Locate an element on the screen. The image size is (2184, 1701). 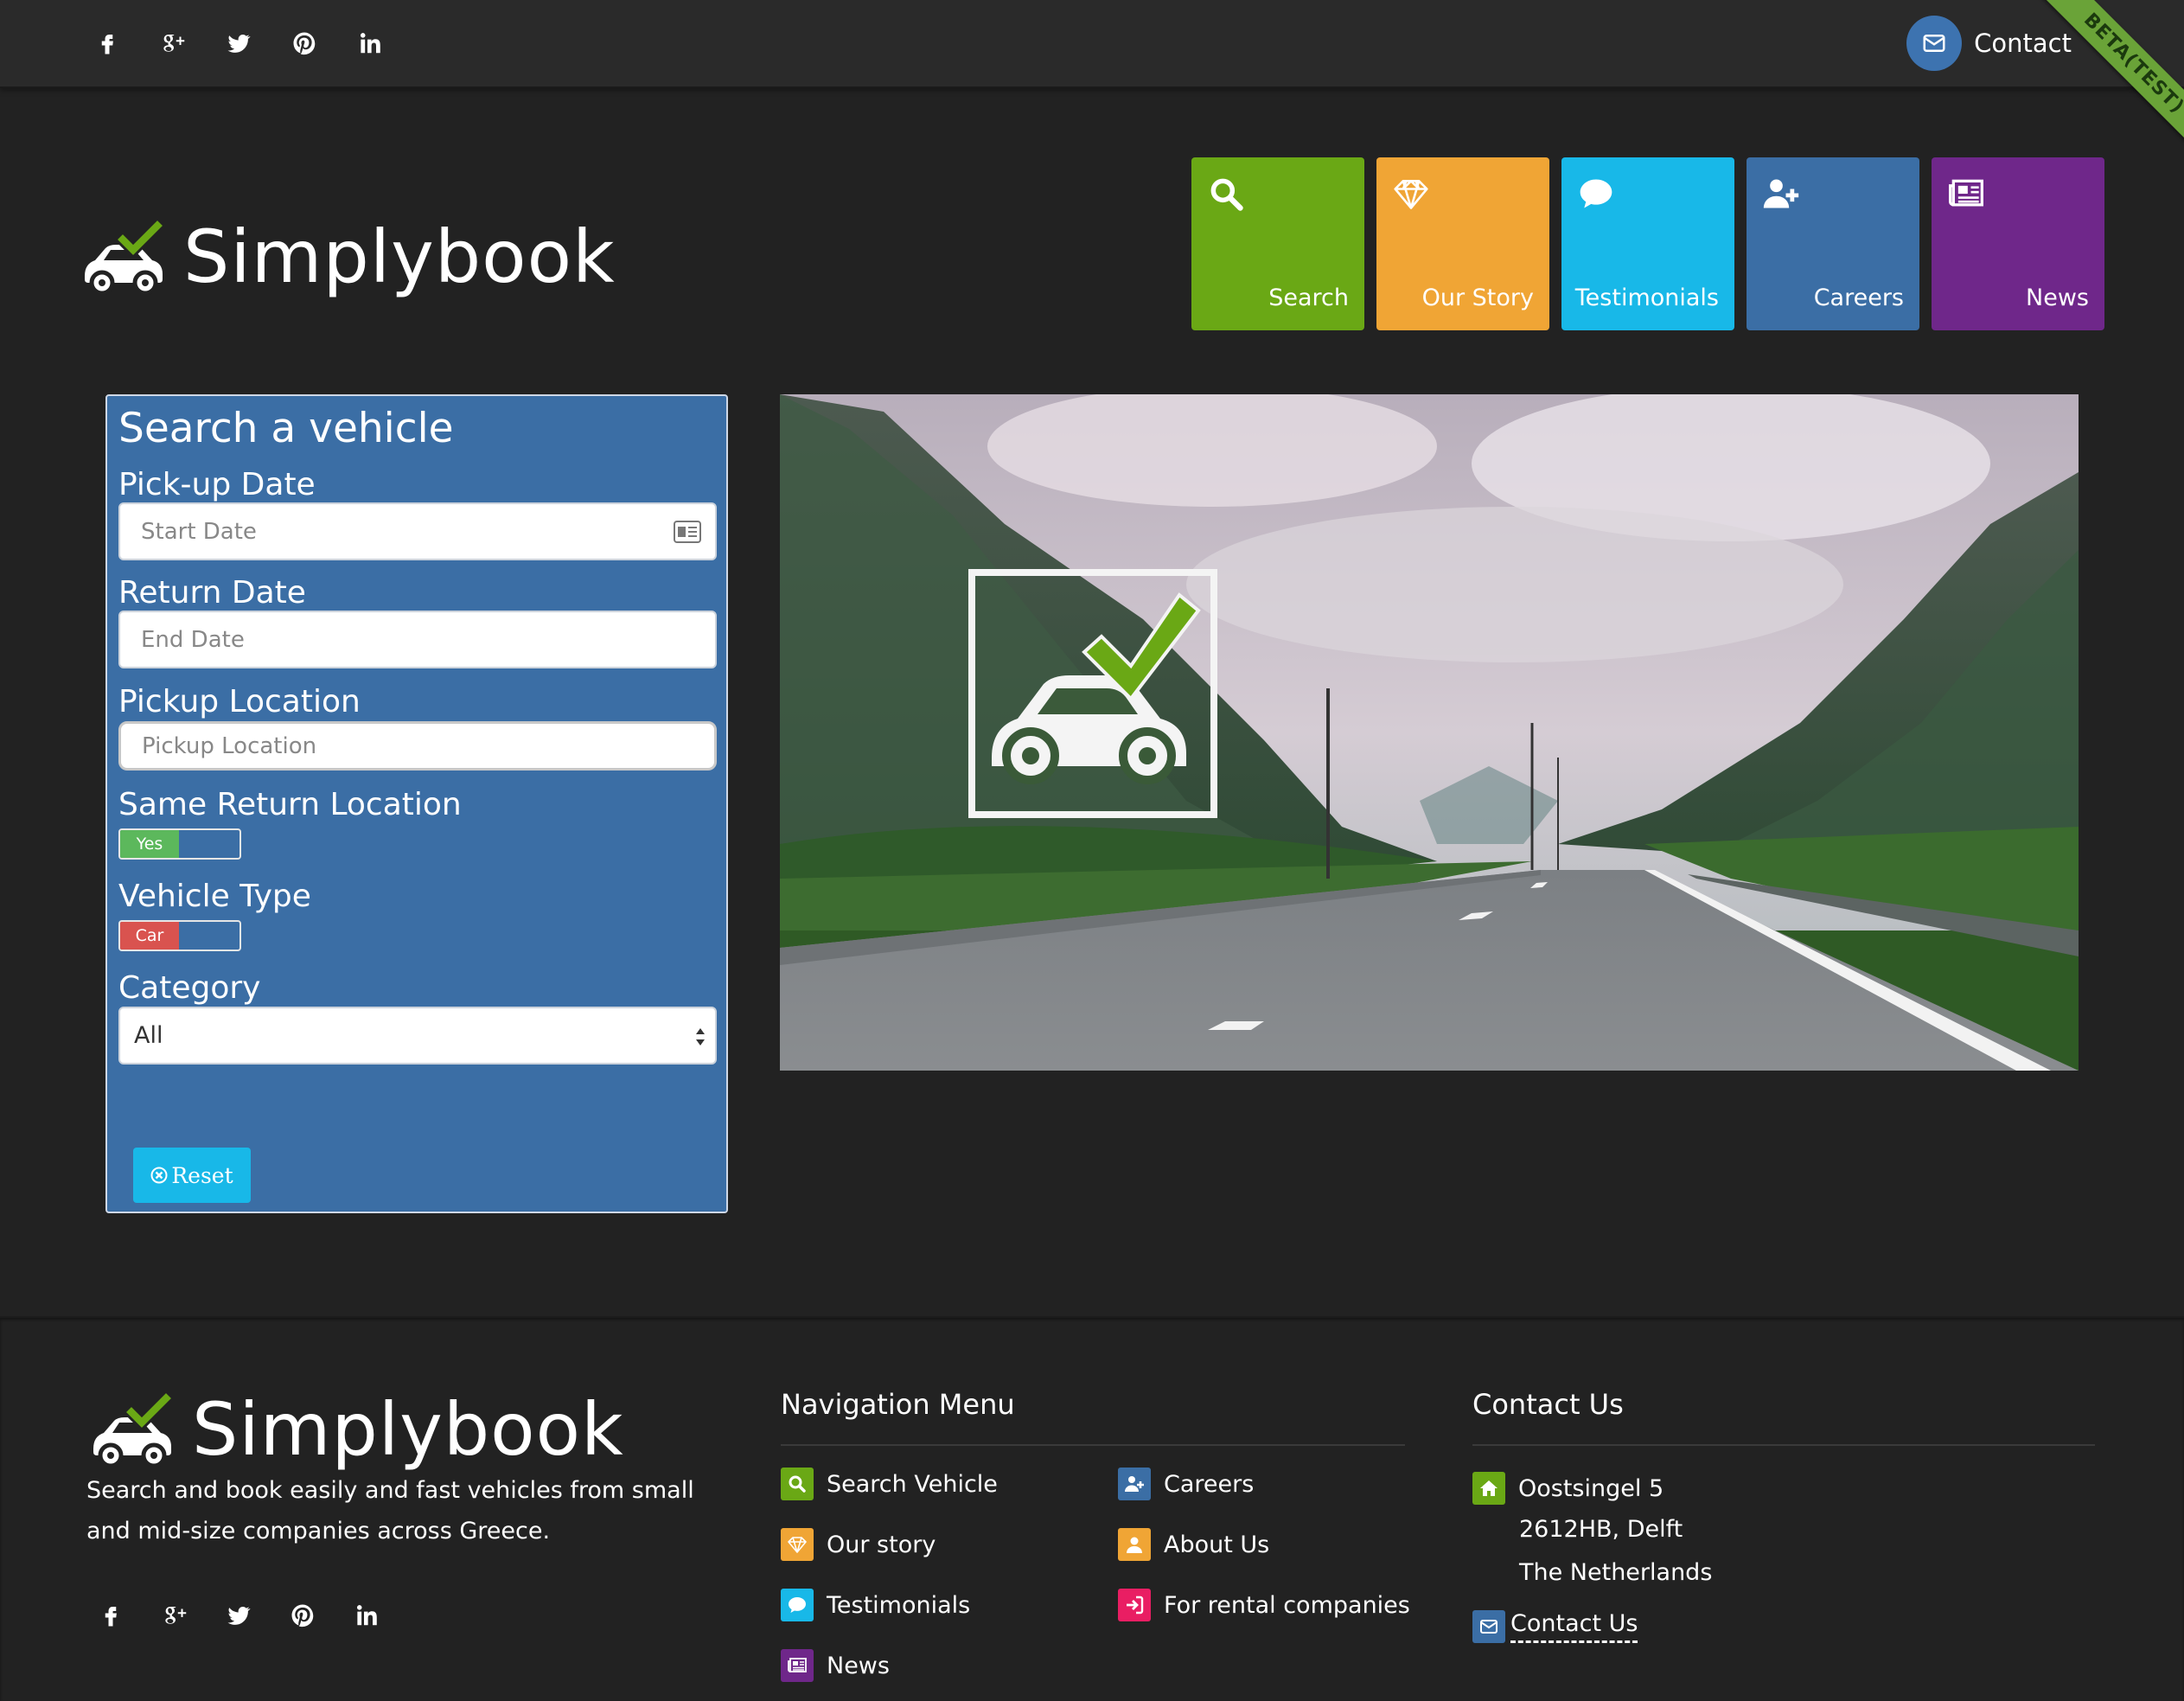
address-block: Oostsingel 5 is located at coordinates (1568, 1488).